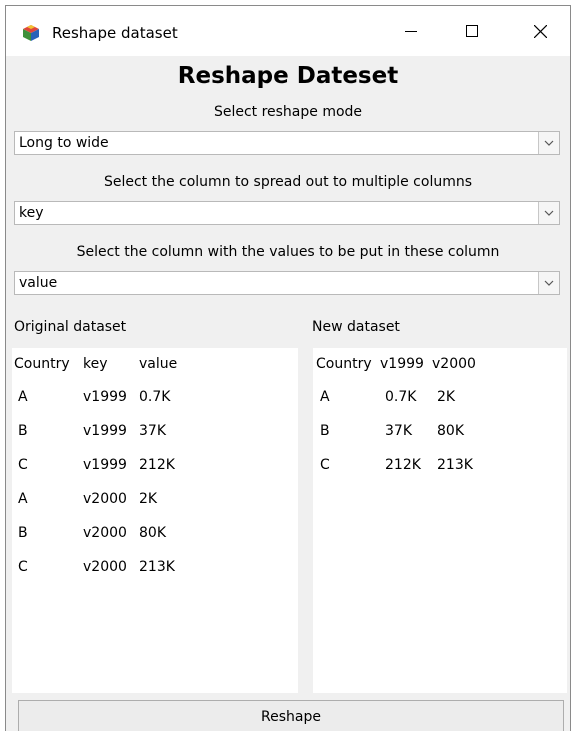  I want to click on reshape-mode-value: Long to wide, so click(64, 143).